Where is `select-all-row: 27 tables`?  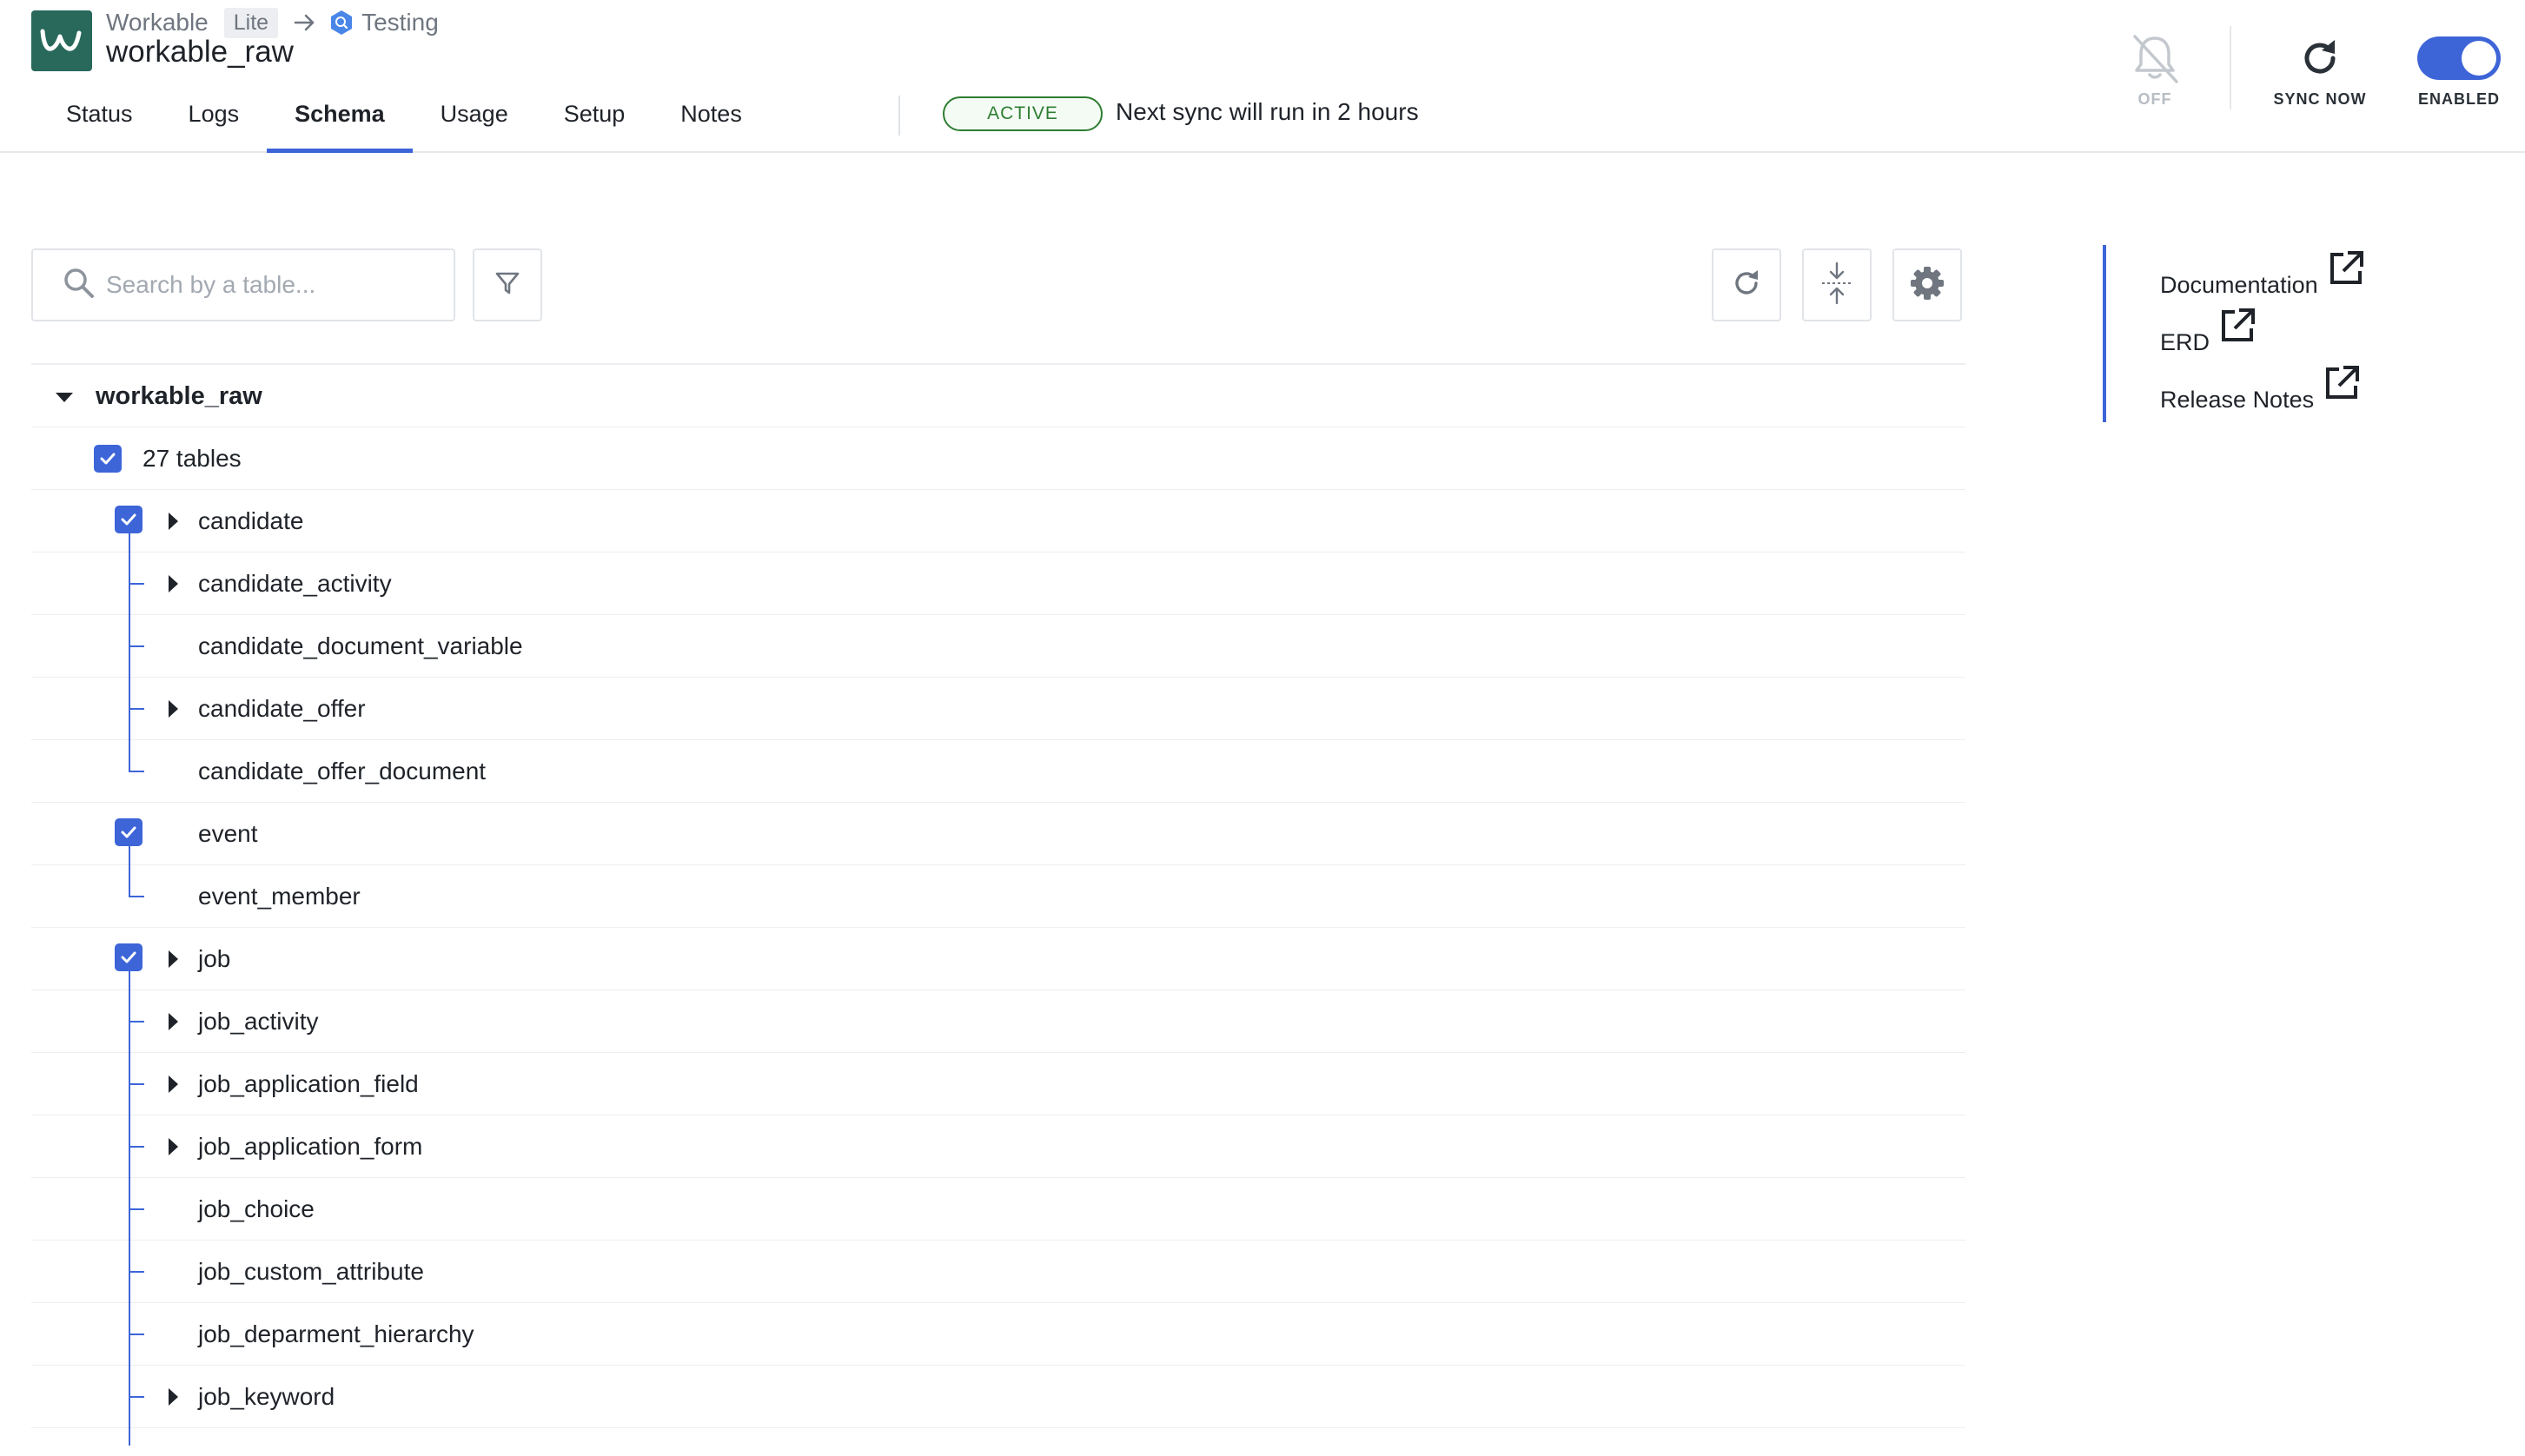 select-all-row: 27 tables is located at coordinates (998, 458).